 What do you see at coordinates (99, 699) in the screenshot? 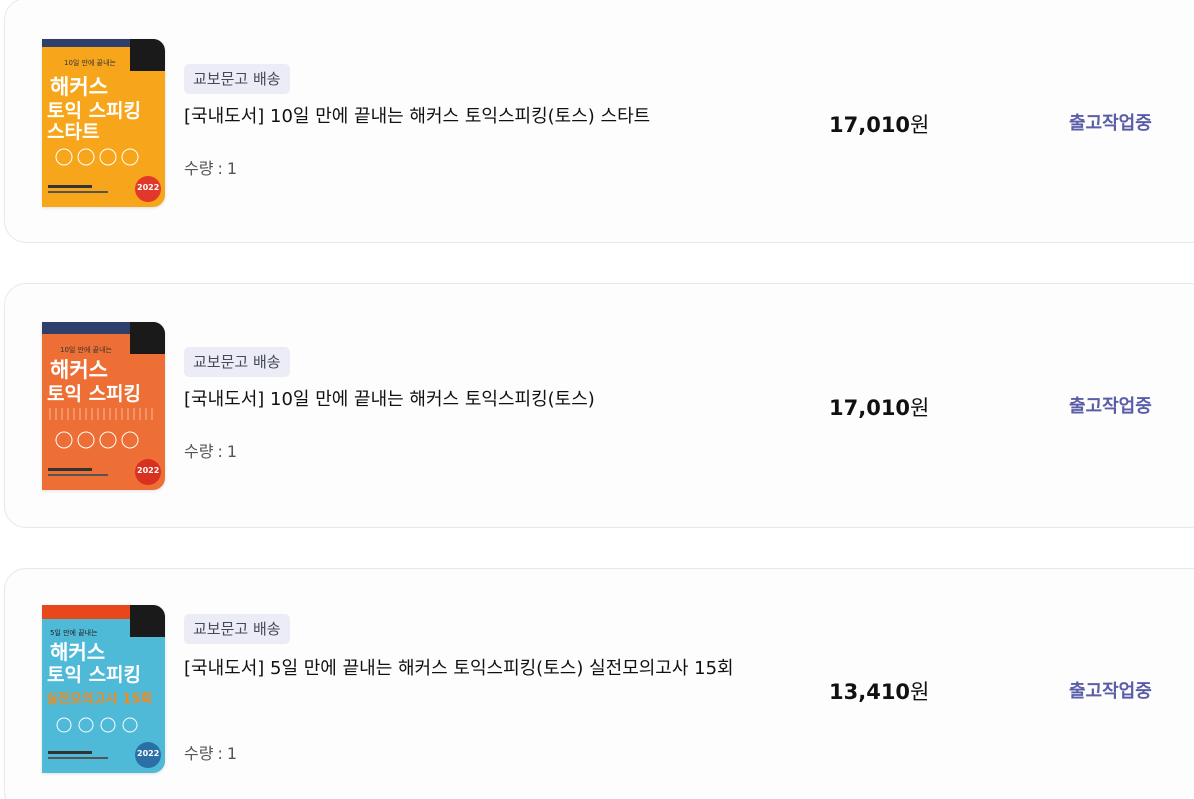
I see `cover-line2: 실전모의고사 15회` at bounding box center [99, 699].